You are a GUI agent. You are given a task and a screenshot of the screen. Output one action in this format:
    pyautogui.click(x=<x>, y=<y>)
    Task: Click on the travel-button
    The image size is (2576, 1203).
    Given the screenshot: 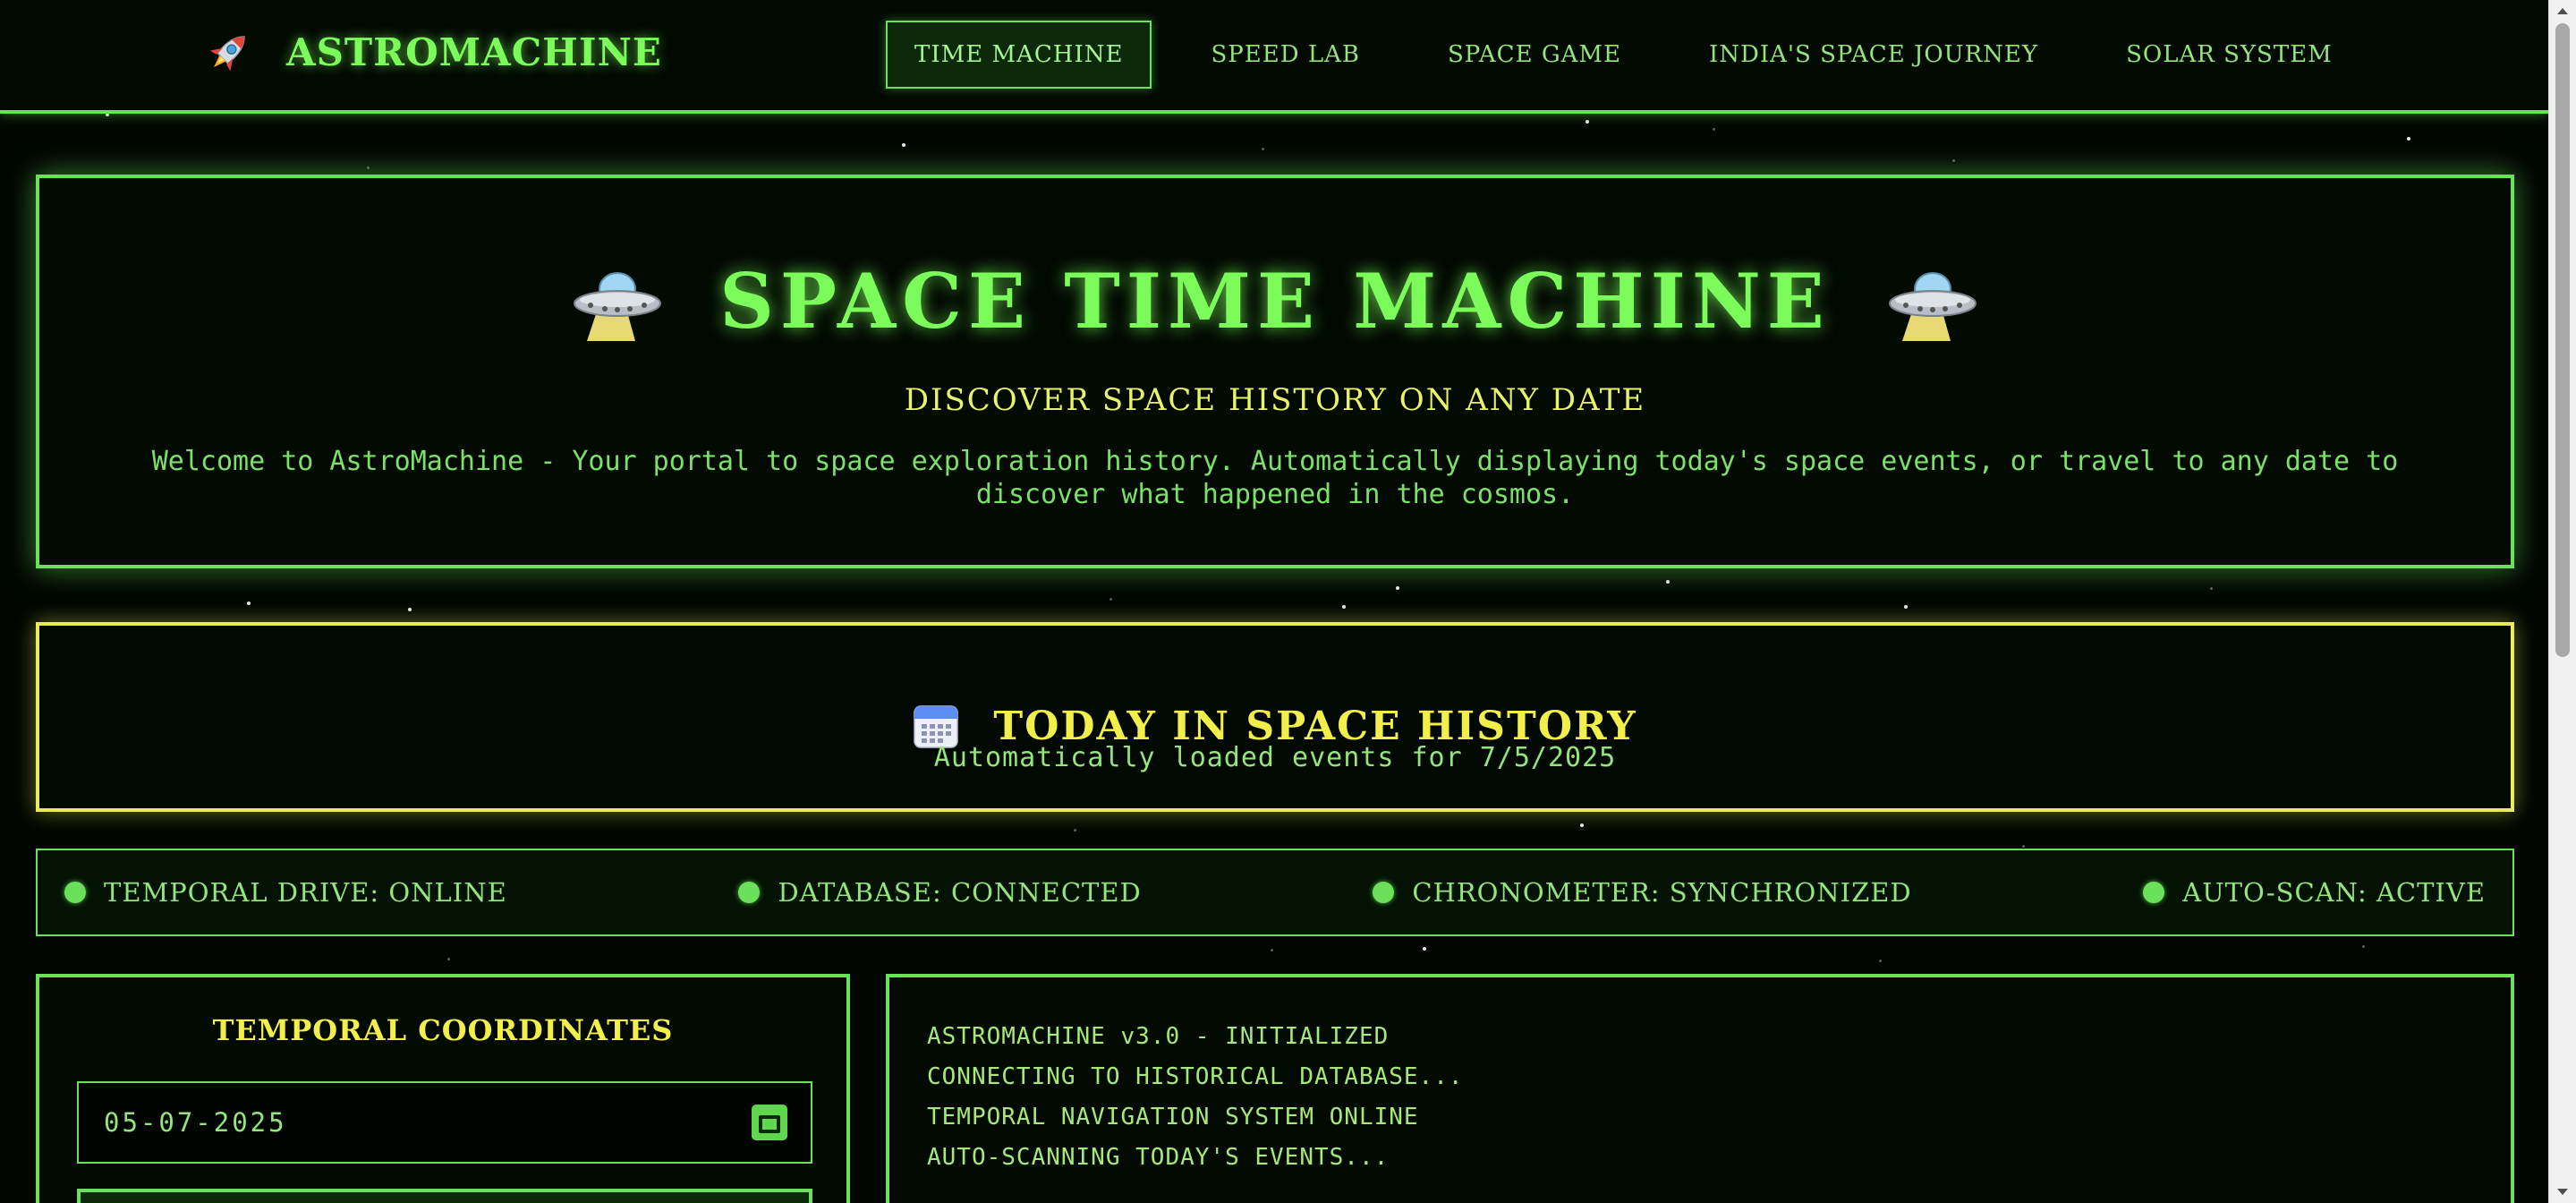 What is the action you would take?
    pyautogui.click(x=444, y=1196)
    